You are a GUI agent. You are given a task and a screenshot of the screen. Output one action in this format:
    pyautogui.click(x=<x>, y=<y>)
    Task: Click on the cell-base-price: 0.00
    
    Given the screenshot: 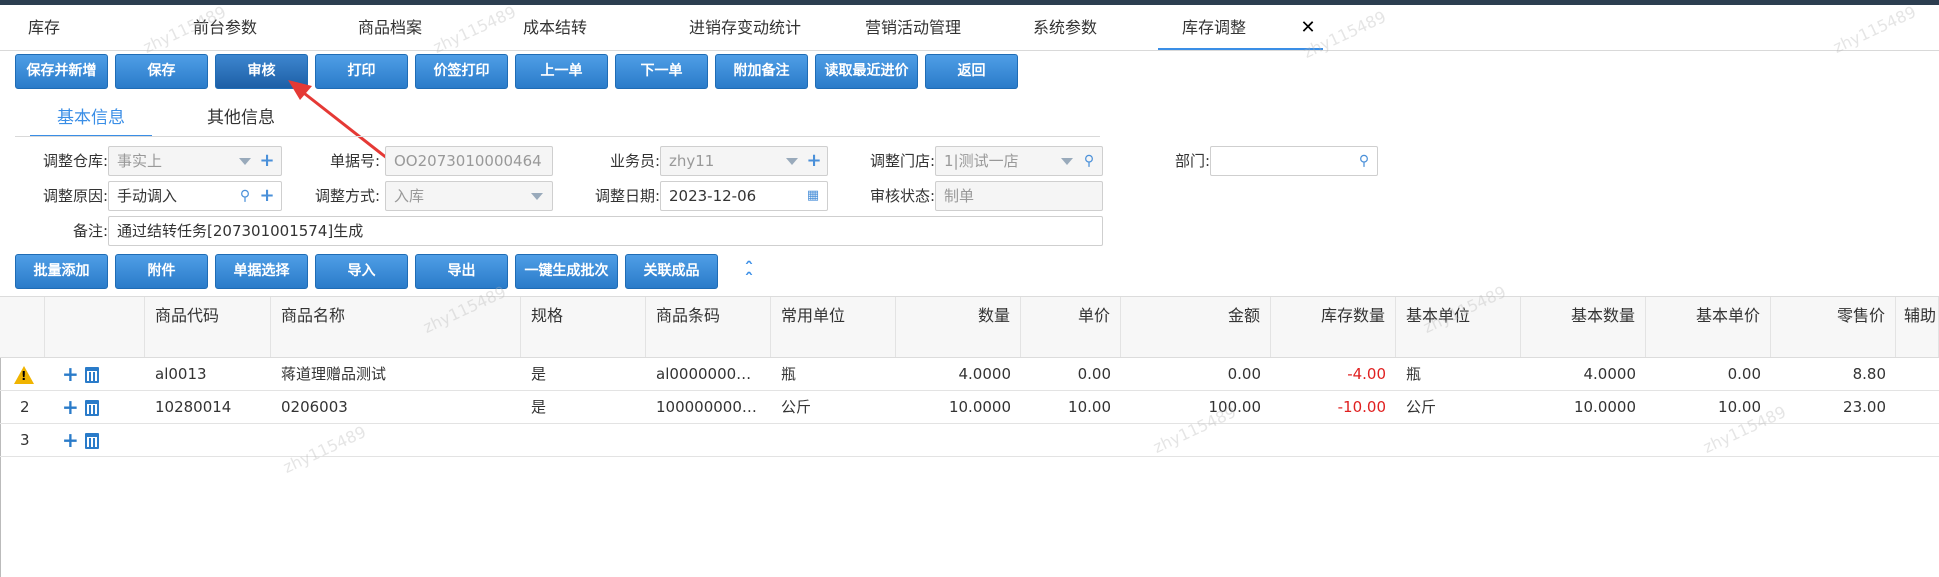 What is the action you would take?
    pyautogui.click(x=1744, y=374)
    